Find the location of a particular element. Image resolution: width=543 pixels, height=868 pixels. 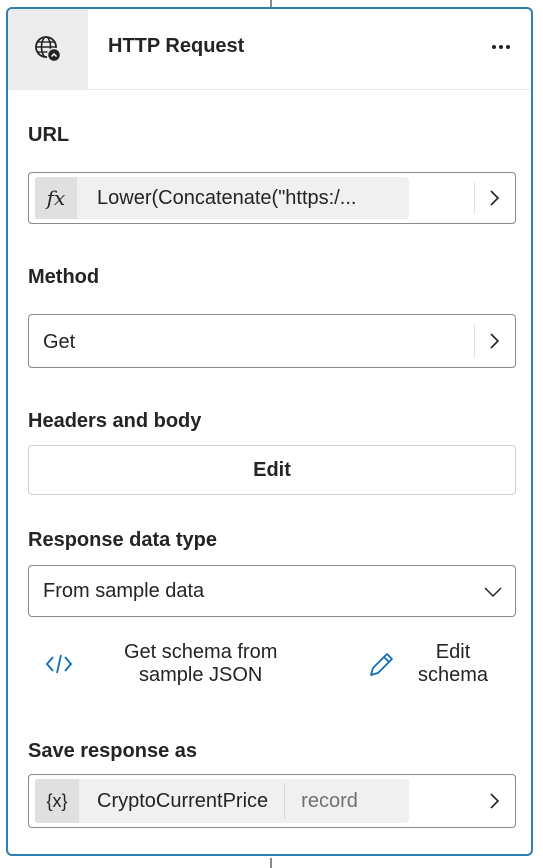

response-type-label: Response data type is located at coordinates (122, 540).